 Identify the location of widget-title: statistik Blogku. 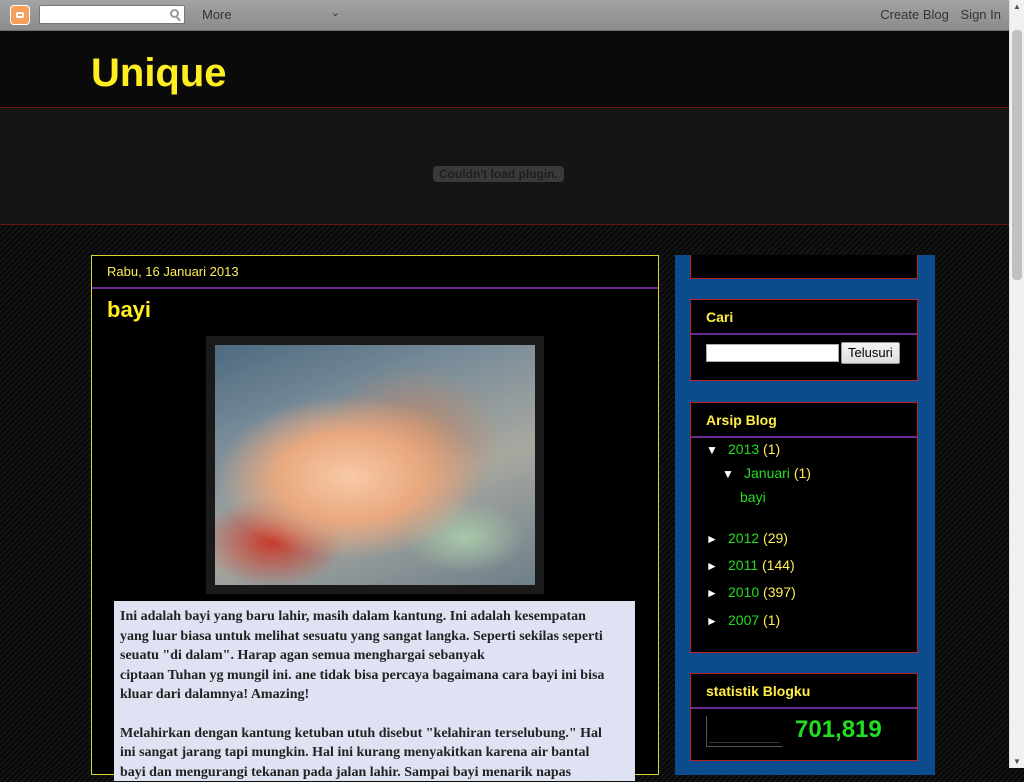
(804, 691).